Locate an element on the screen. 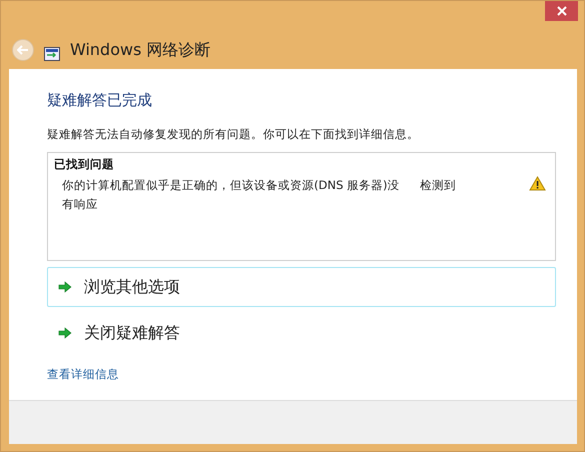  option-button: 浏览其他选项 is located at coordinates (301, 287).